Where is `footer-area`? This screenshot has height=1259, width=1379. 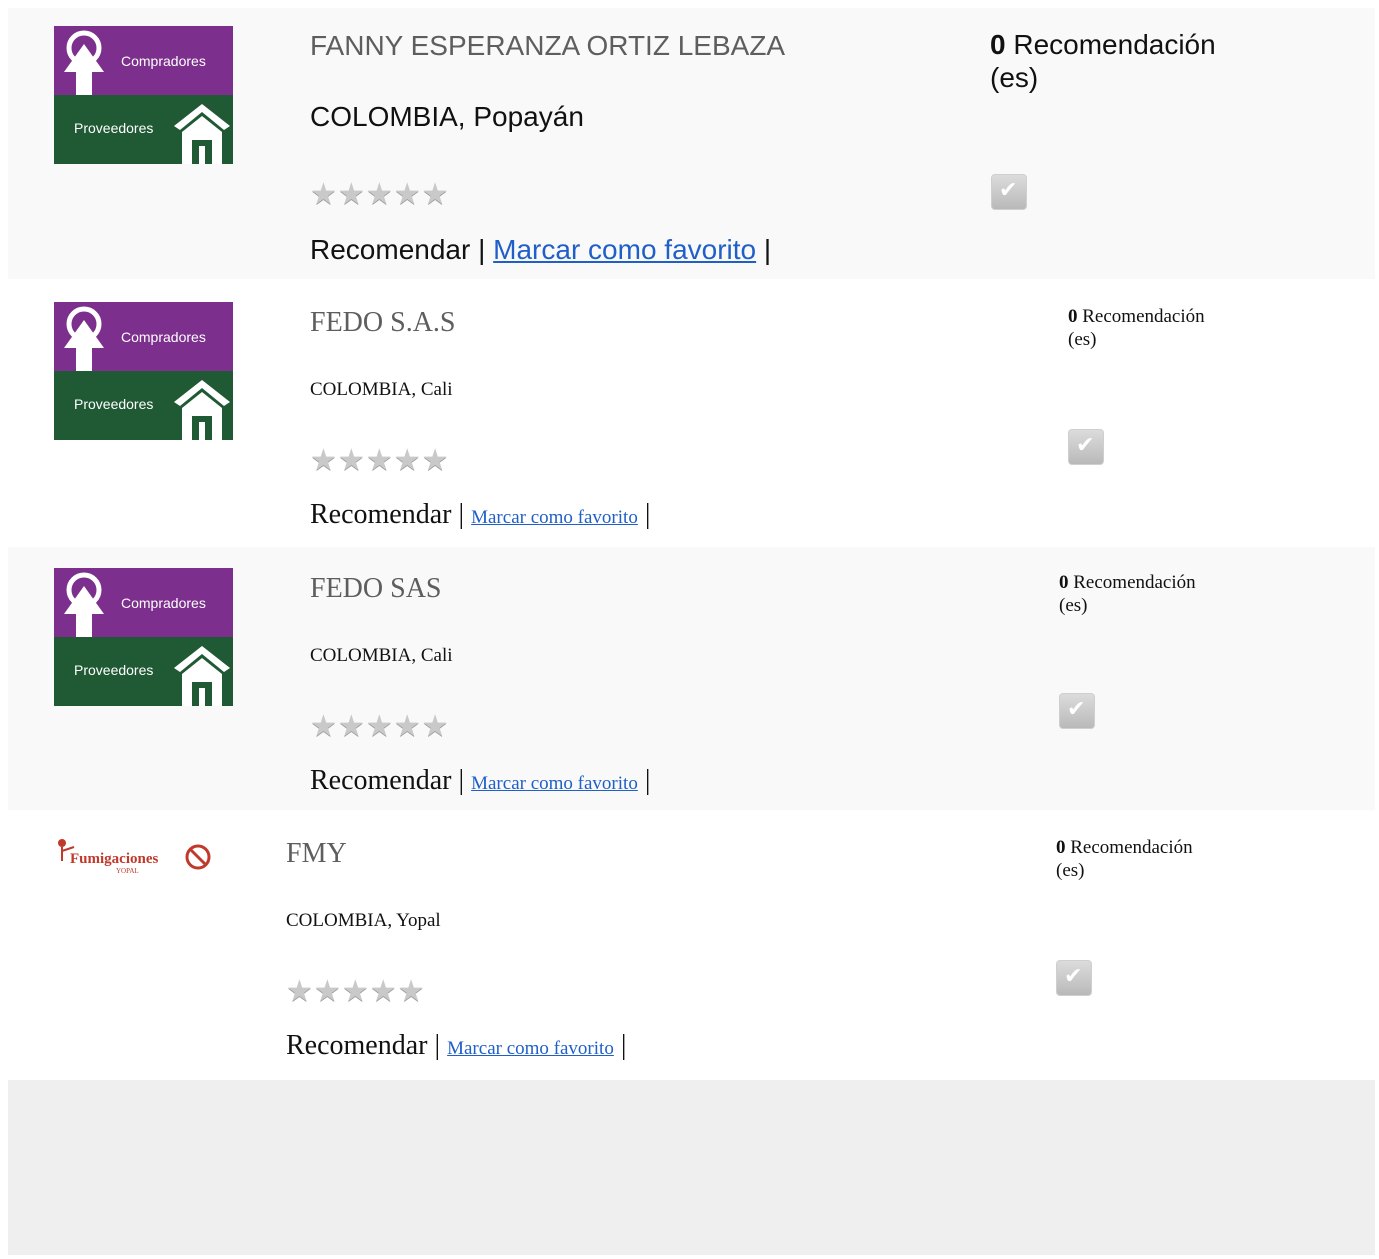
footer-area is located at coordinates (691, 1167).